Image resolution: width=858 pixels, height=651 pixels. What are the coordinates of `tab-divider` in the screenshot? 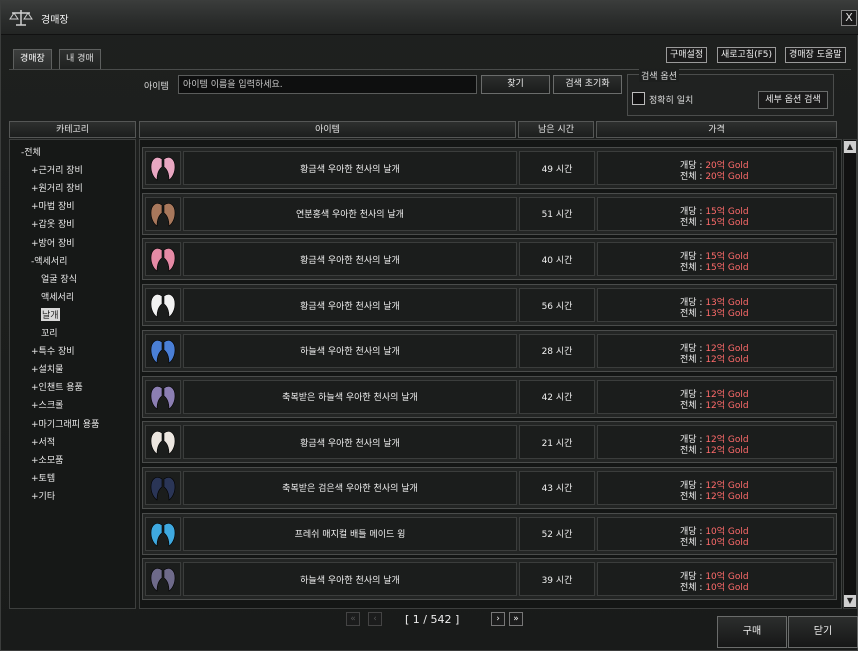 It's located at (430, 69).